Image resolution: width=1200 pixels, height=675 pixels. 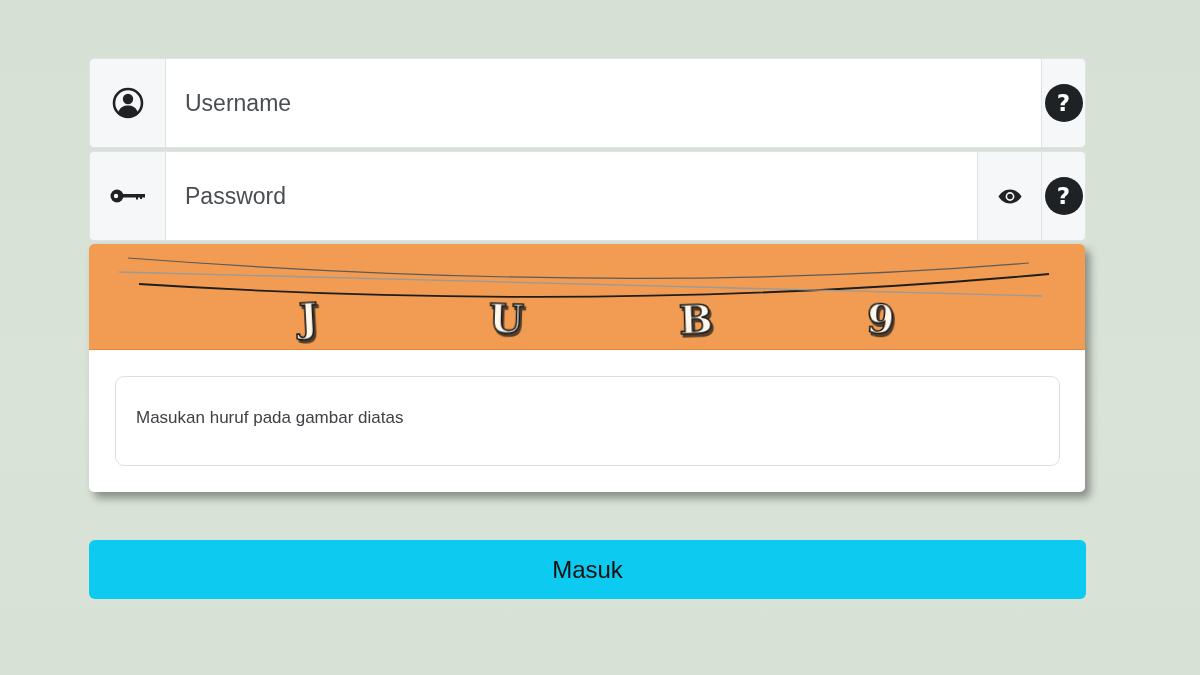 I want to click on user-icon, so click(x=127, y=103).